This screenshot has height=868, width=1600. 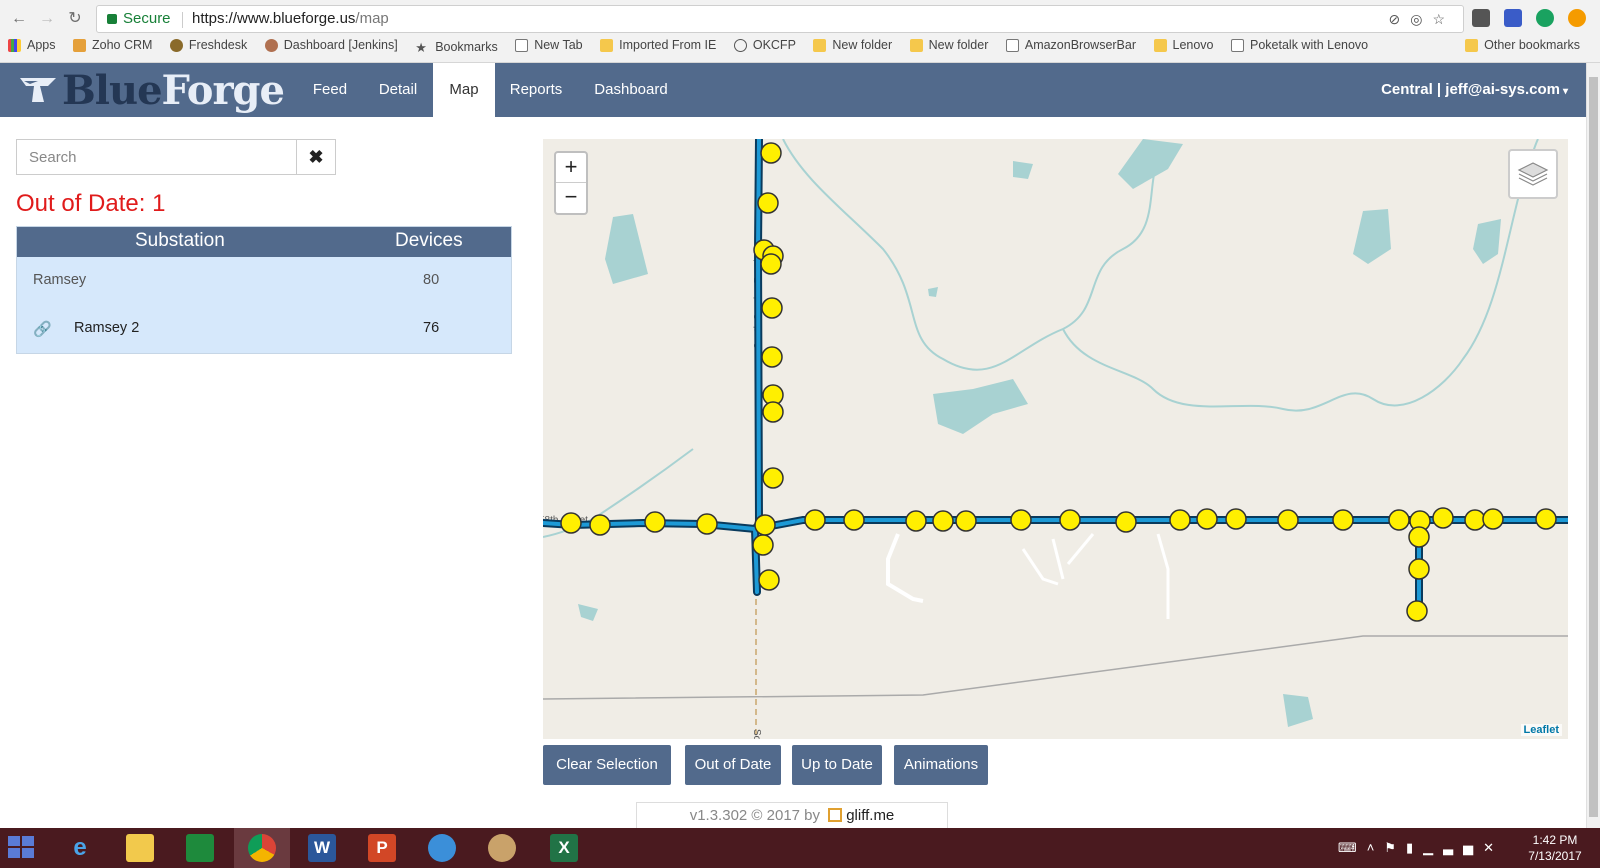 I want to click on bookmark-item: Dashboard [Jenkins], so click(x=331, y=45).